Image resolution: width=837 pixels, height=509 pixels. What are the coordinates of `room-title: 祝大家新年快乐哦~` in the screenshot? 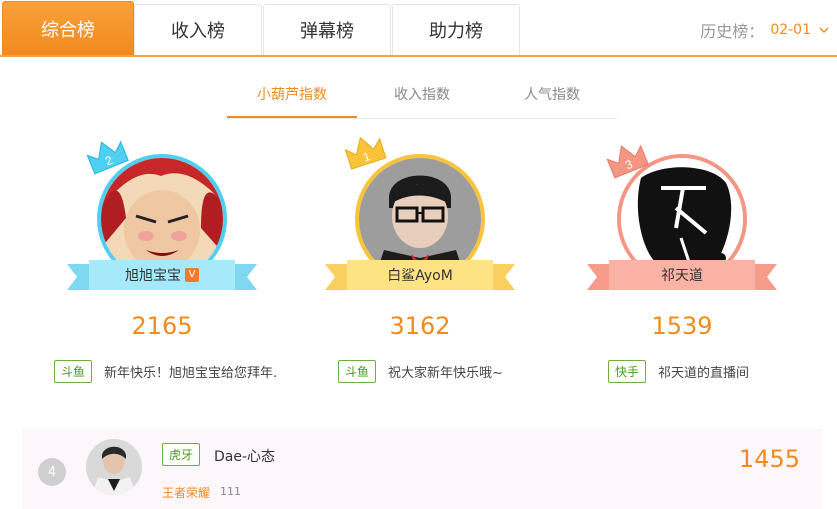 It's located at (445, 371).